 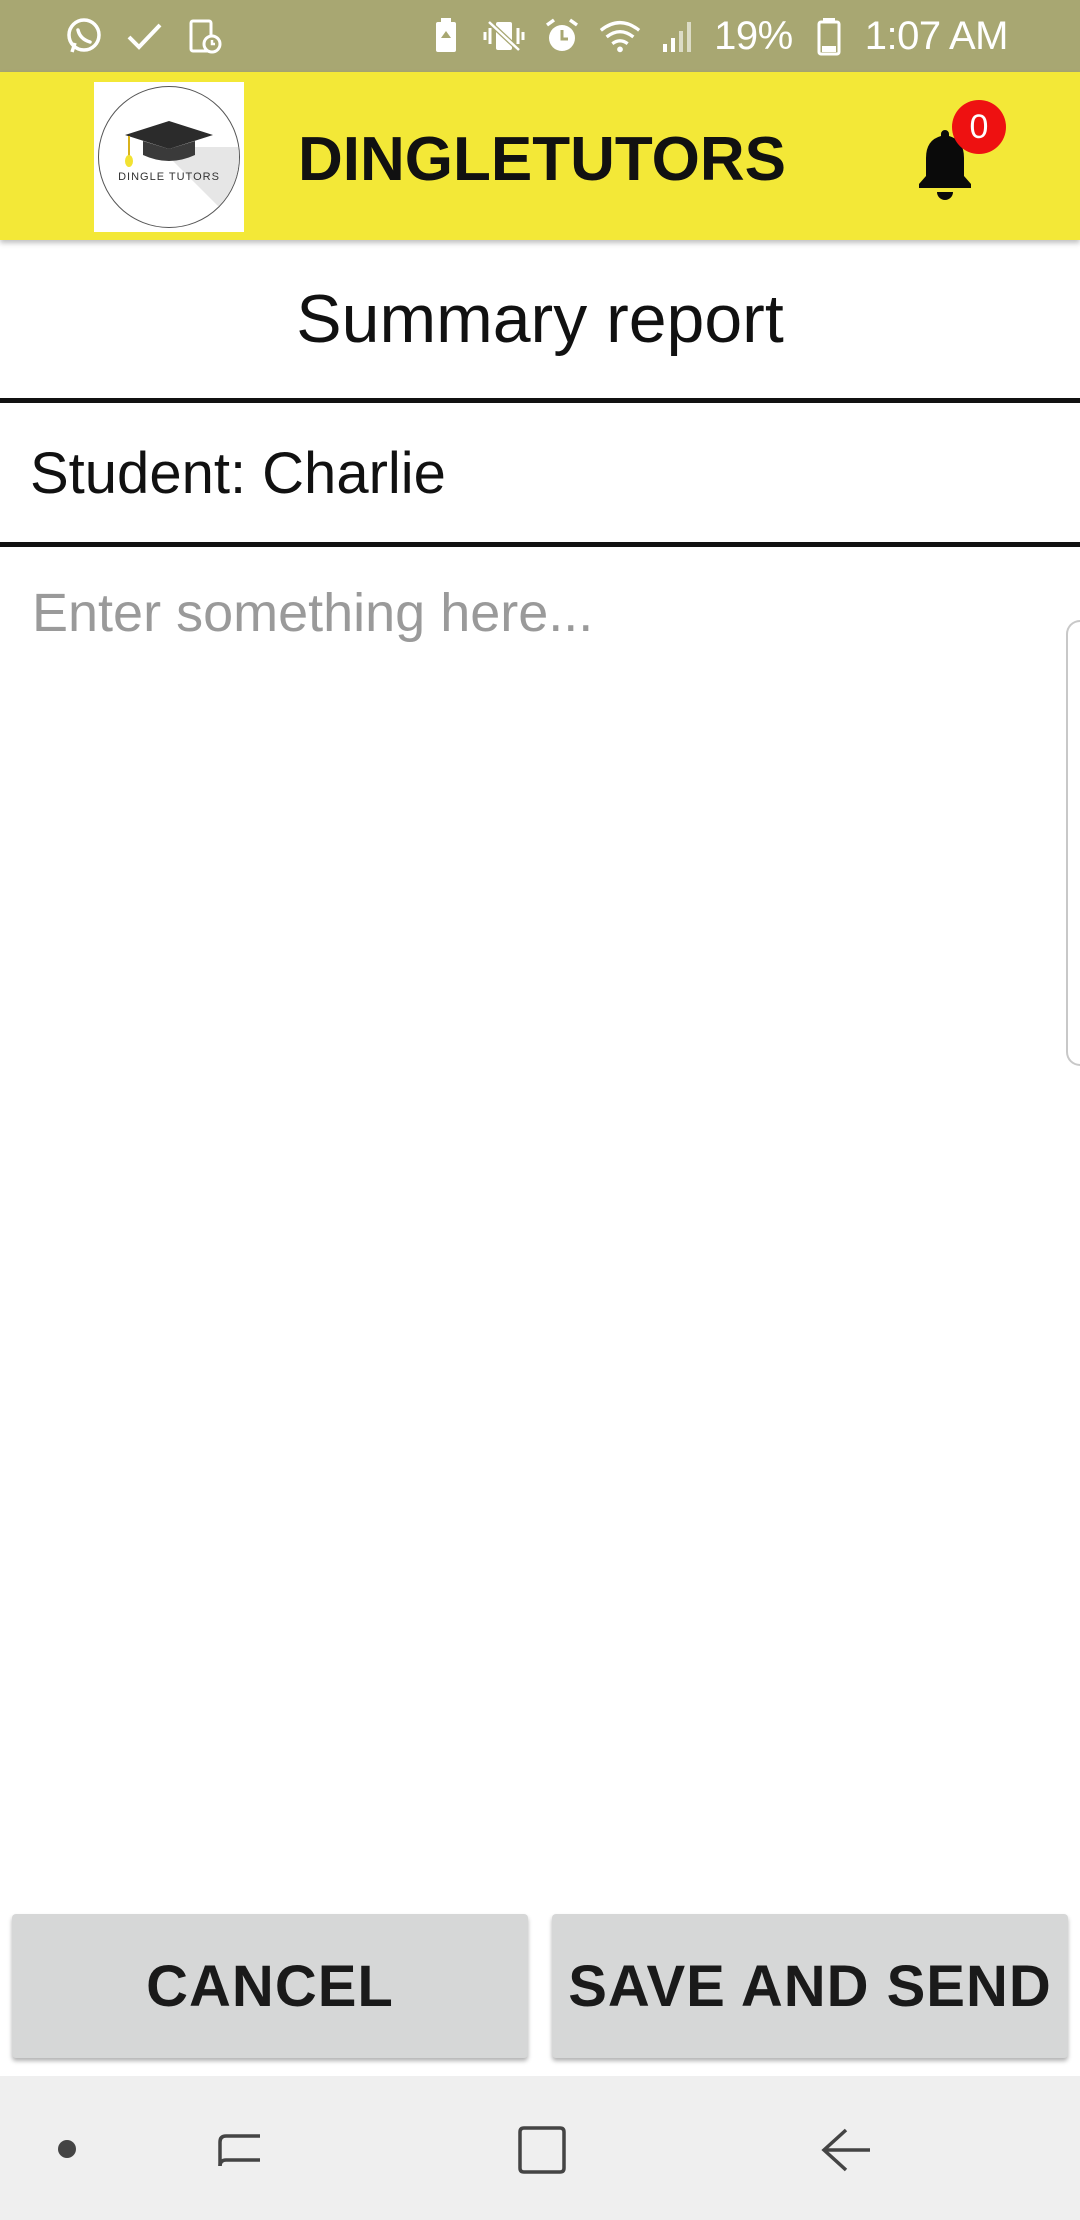 I want to click on cancel-button: CANCEL, so click(x=270, y=1986).